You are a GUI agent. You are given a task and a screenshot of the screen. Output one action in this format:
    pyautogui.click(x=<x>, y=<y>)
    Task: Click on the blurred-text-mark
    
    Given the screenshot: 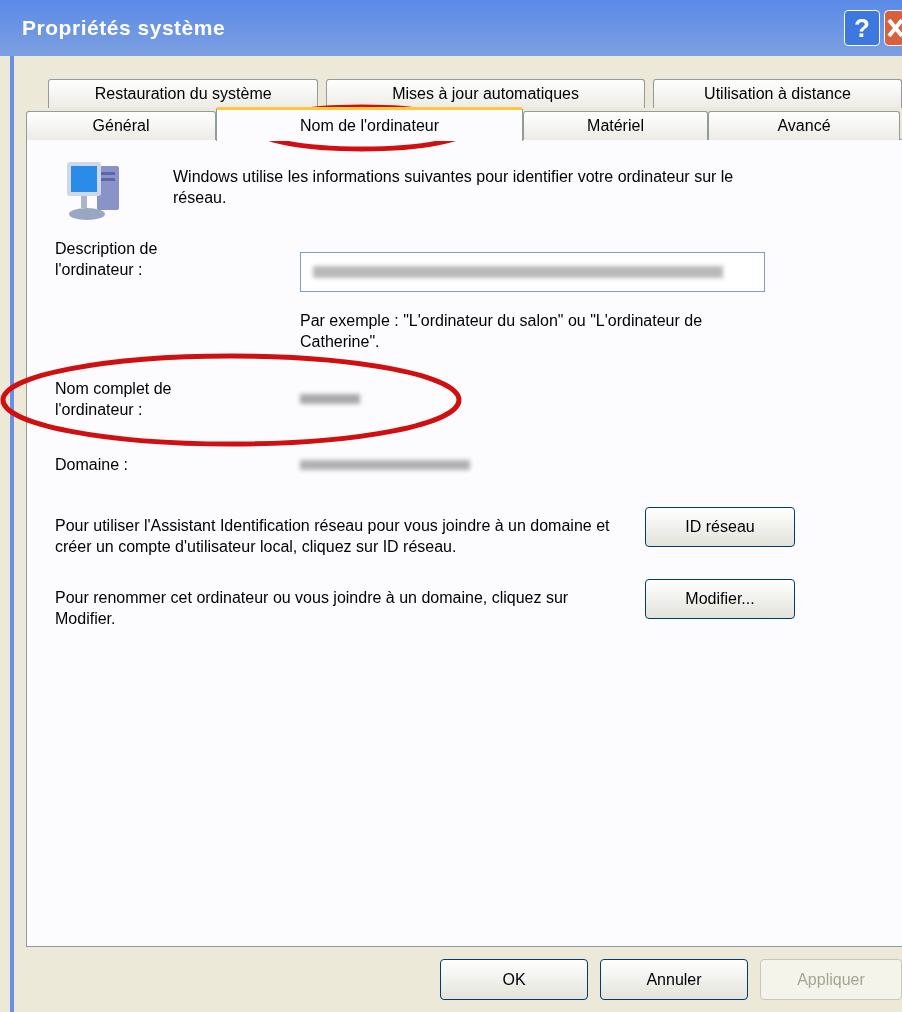 What is the action you would take?
    pyautogui.click(x=330, y=399)
    